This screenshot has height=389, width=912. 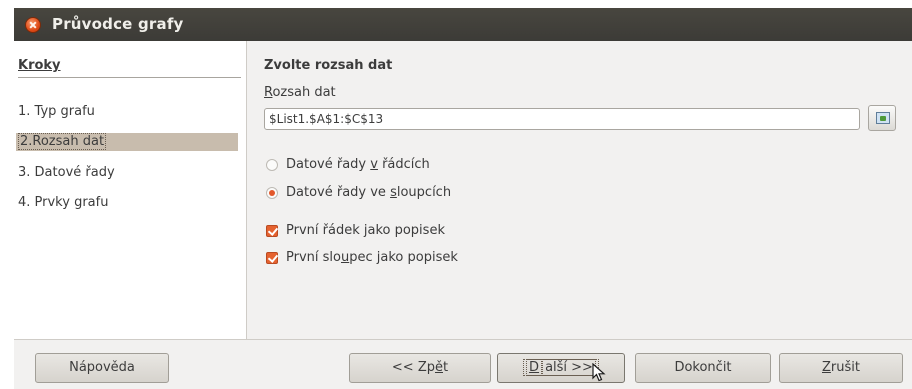 What do you see at coordinates (463, 339) in the screenshot?
I see `button-separator` at bounding box center [463, 339].